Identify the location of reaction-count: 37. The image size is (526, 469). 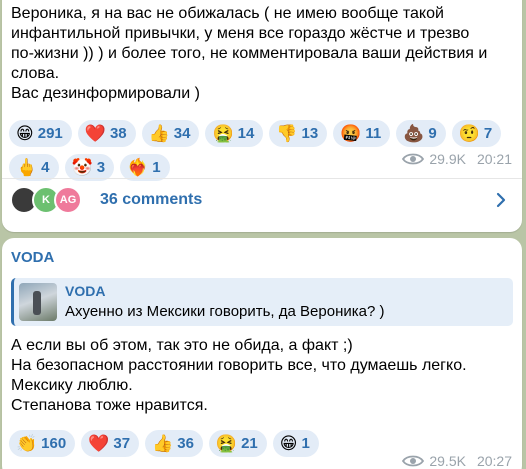
(122, 443).